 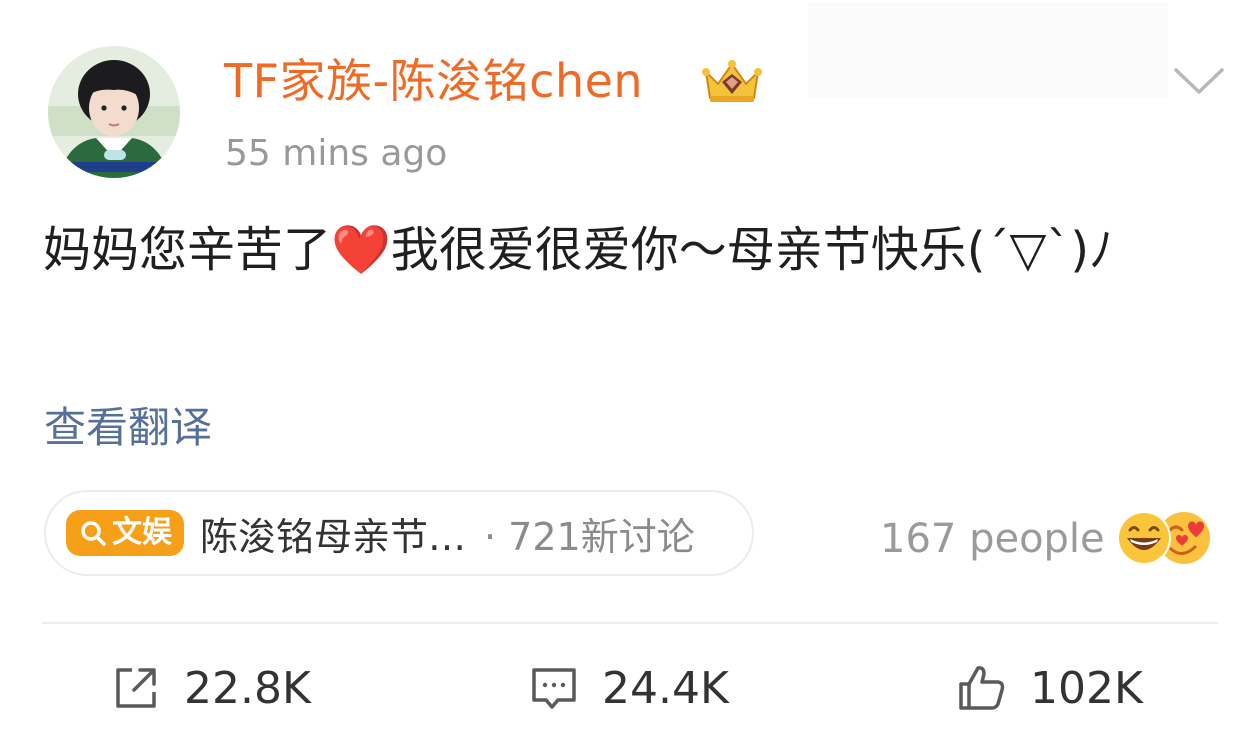 What do you see at coordinates (187, 250) in the screenshot?
I see `post-text-part1: 妈妈您辛苦了` at bounding box center [187, 250].